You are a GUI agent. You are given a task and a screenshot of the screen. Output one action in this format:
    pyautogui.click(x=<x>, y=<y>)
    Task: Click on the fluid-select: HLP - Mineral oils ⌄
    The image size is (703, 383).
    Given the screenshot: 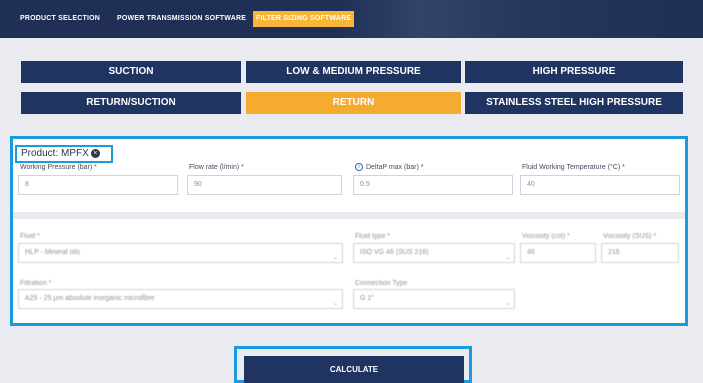 What is the action you would take?
    pyautogui.click(x=180, y=253)
    